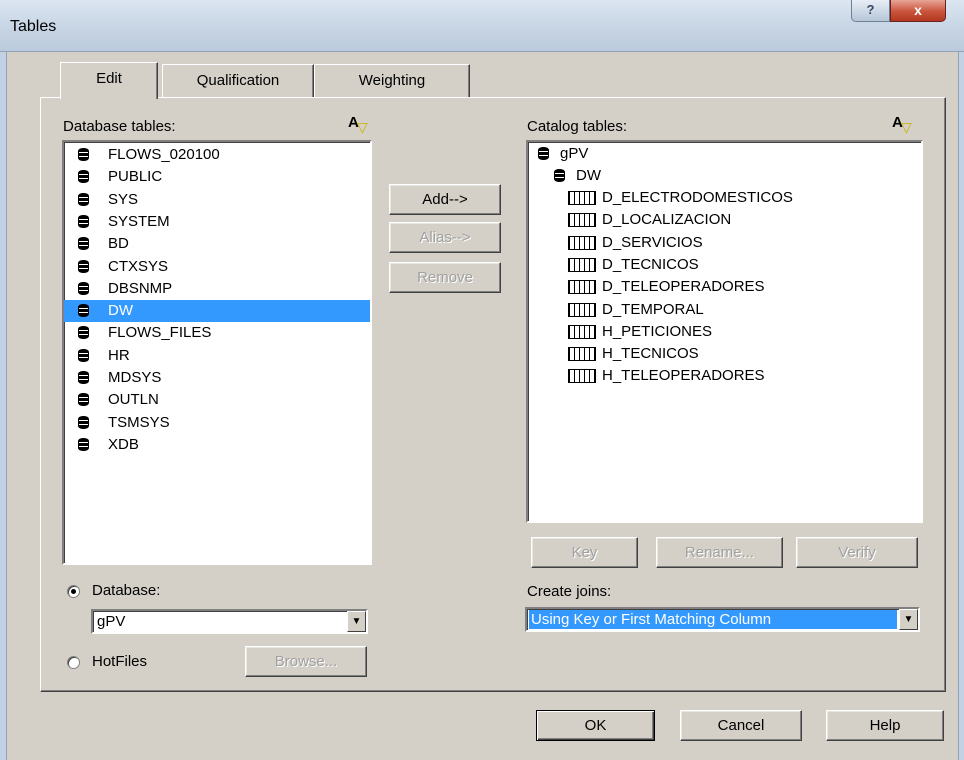 The image size is (964, 760). I want to click on tab-qualification: Qualification, so click(238, 81).